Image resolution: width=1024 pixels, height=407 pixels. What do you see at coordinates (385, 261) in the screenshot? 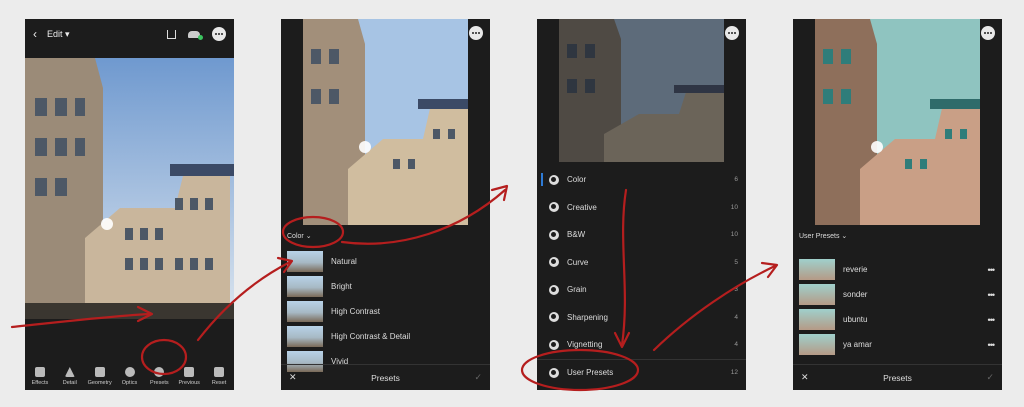
I see `list-item: Natural` at bounding box center [385, 261].